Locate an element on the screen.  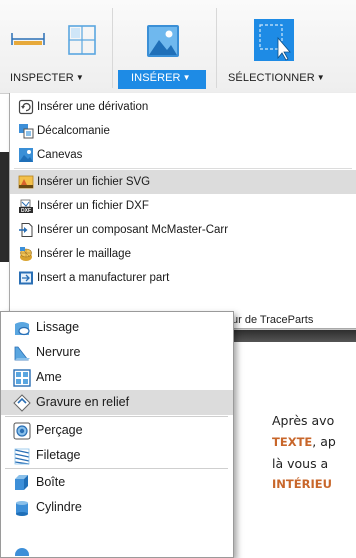
insert-image-icon is located at coordinates (163, 41).